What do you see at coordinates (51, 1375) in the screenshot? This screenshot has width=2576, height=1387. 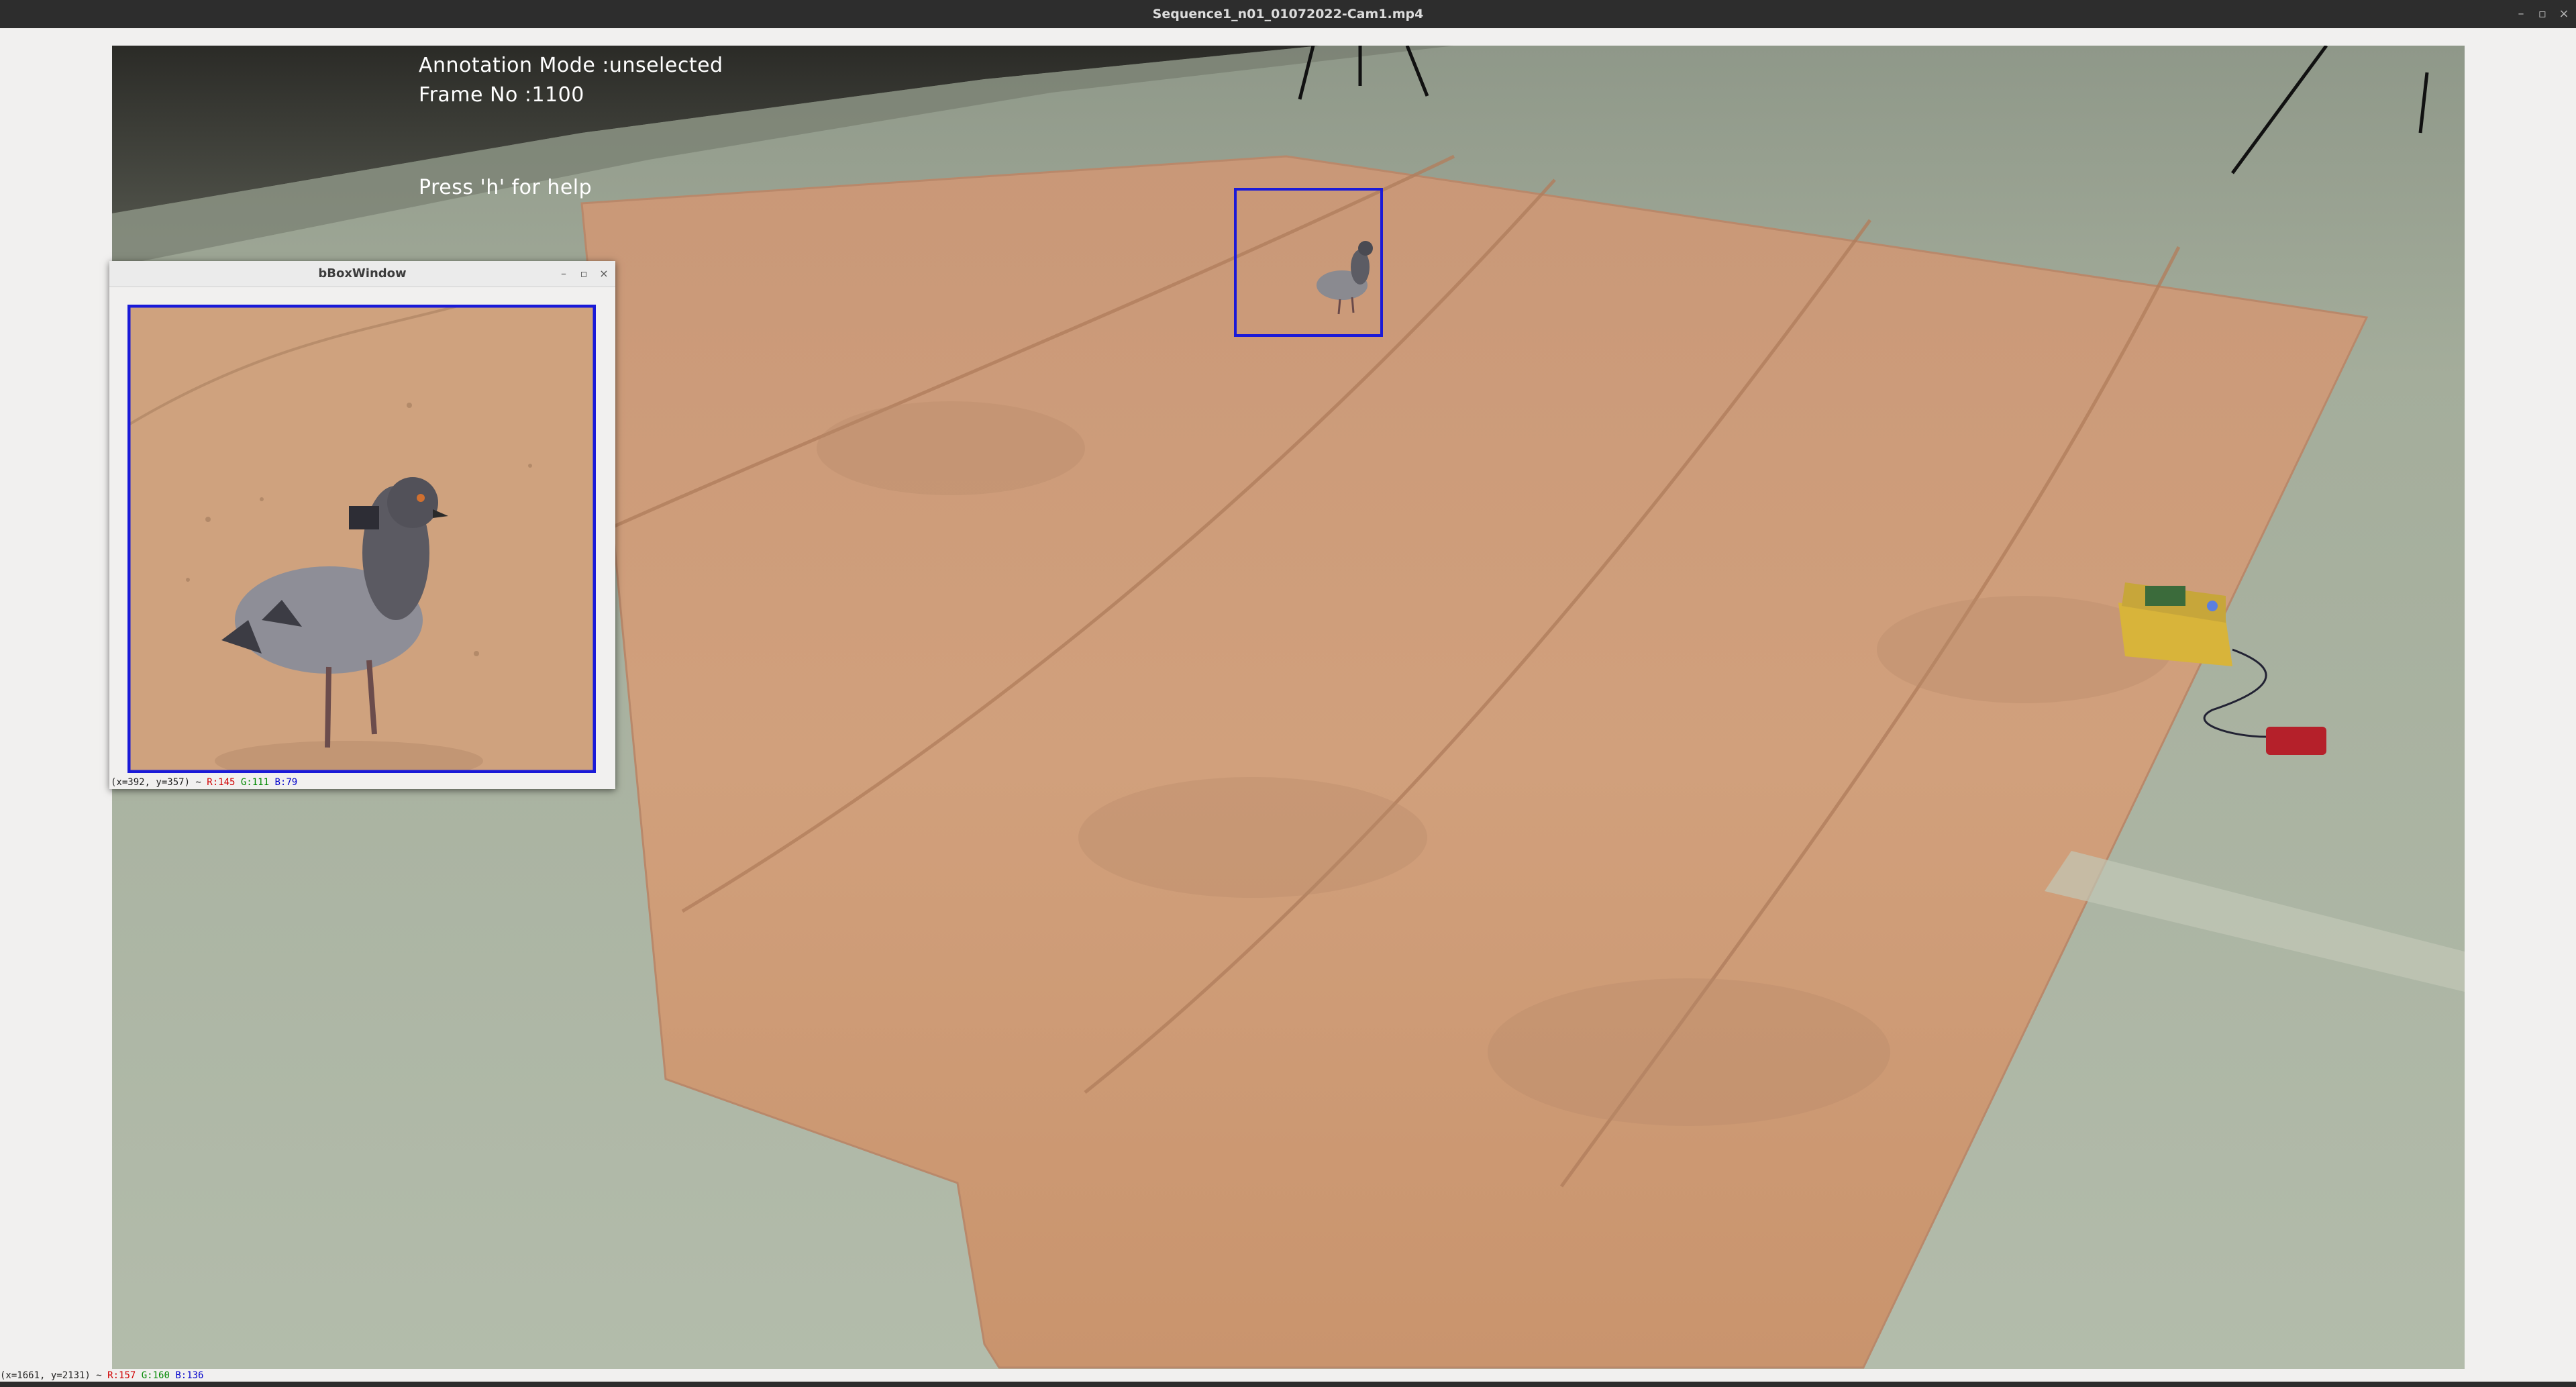 I see `status-coords: (x=1661, y=2131) ~` at bounding box center [51, 1375].